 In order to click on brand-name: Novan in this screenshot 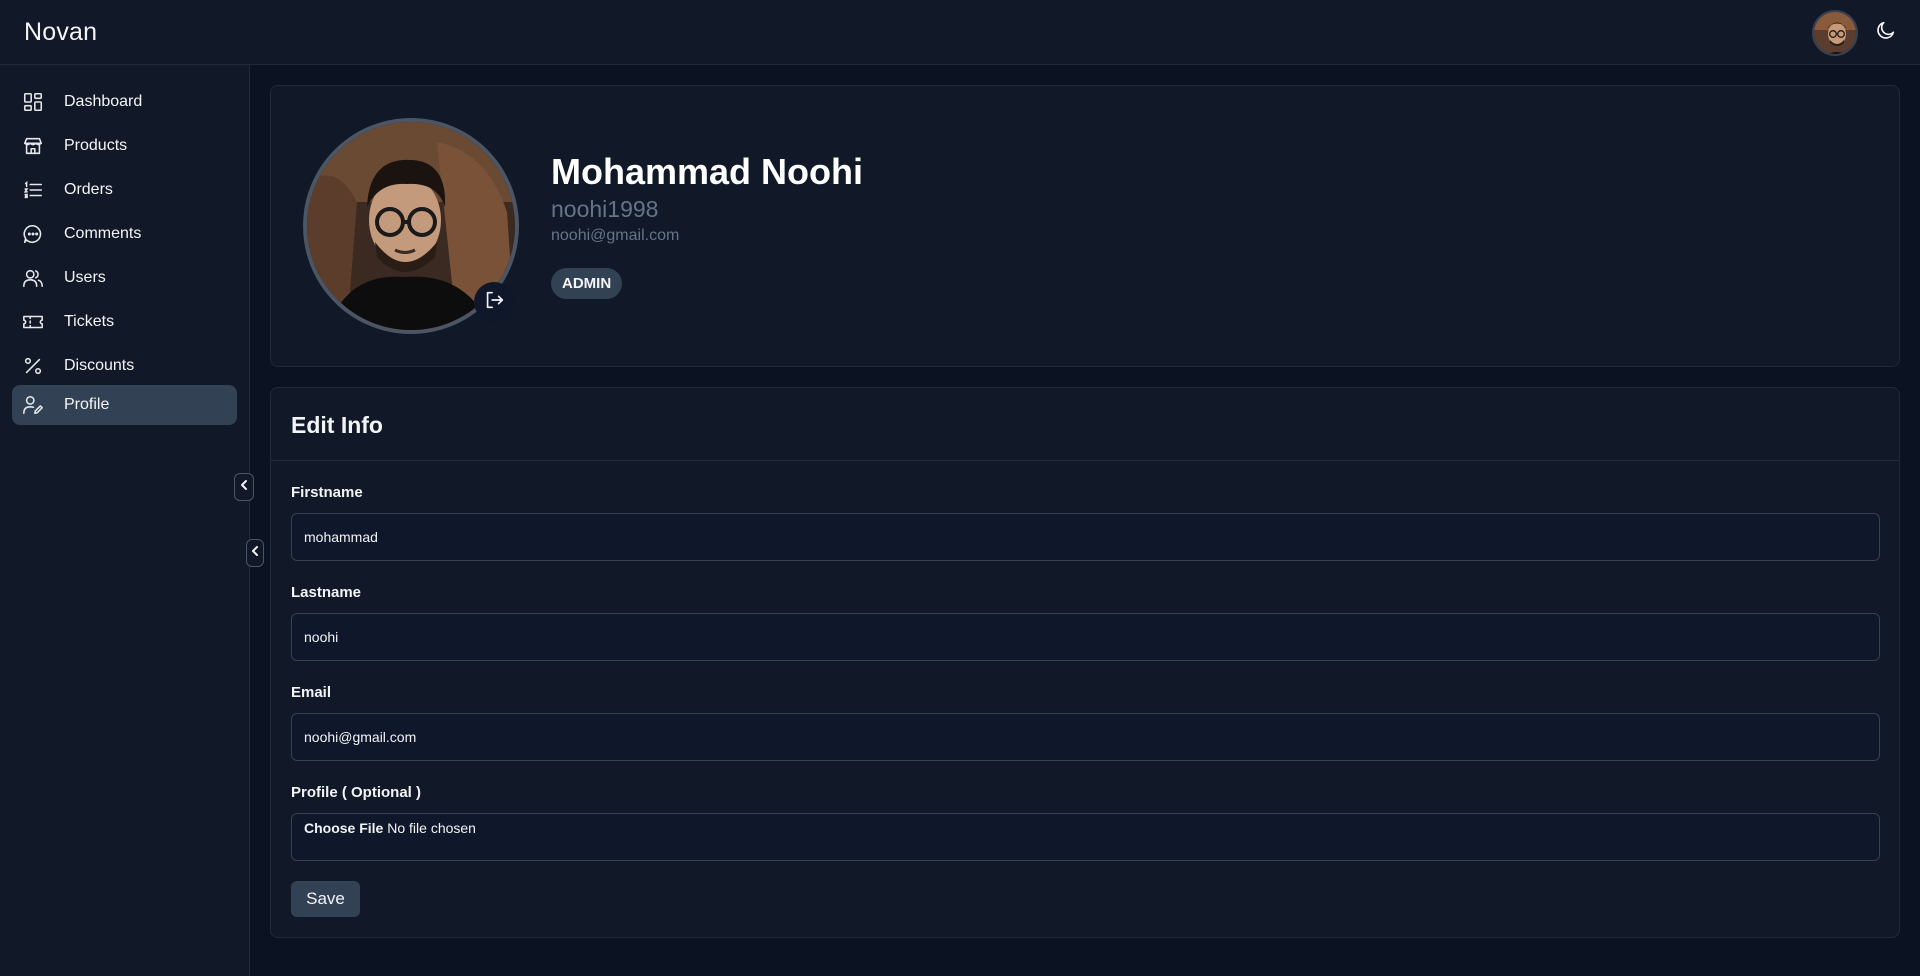, I will do `click(60, 32)`.